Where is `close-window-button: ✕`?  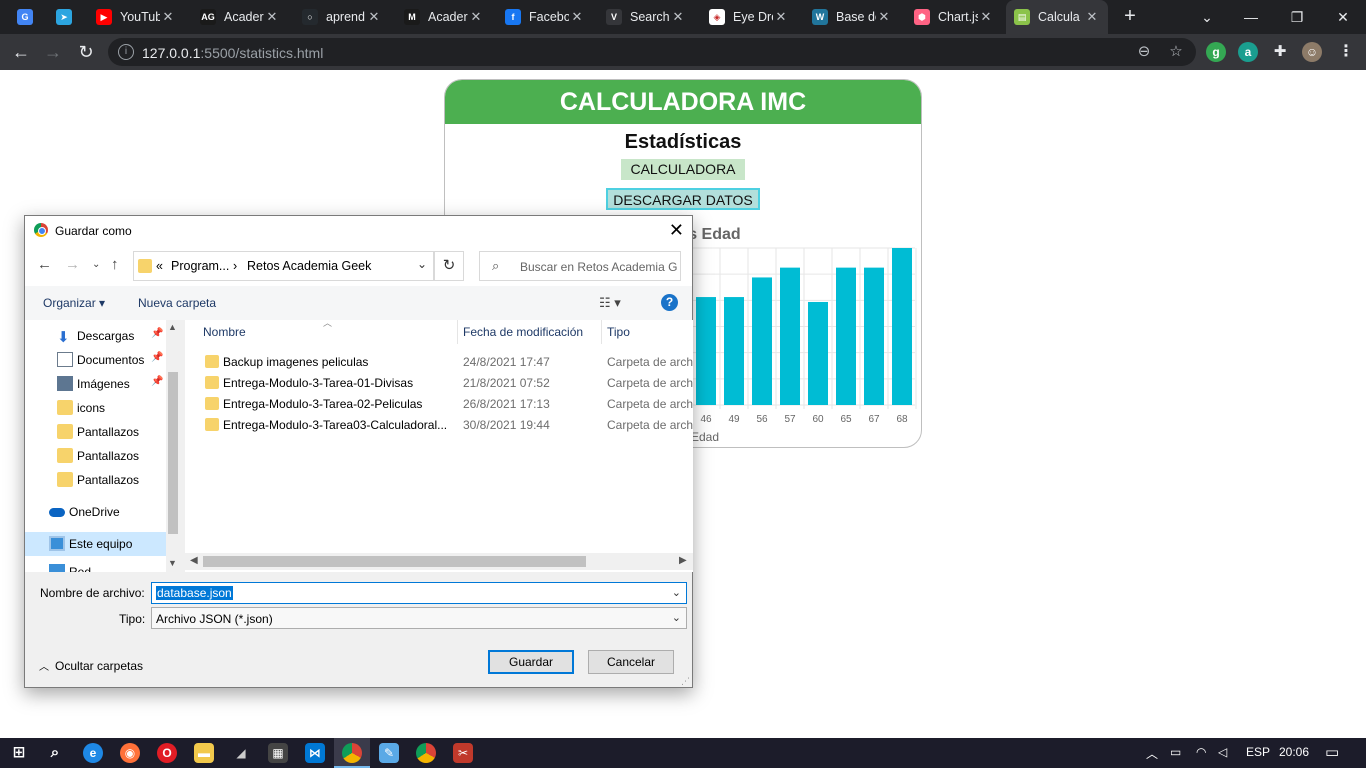
close-window-button: ✕ is located at coordinates (1343, 17).